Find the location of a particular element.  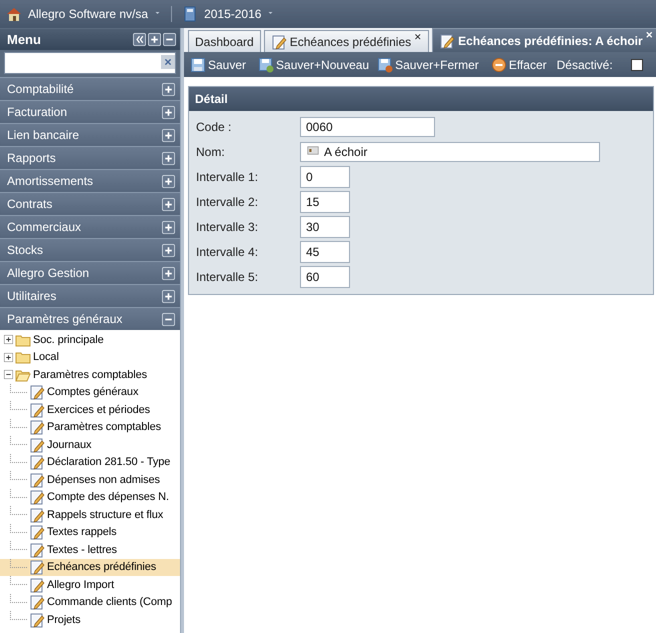

tree-item: Rappels structure et flux is located at coordinates (90, 515).